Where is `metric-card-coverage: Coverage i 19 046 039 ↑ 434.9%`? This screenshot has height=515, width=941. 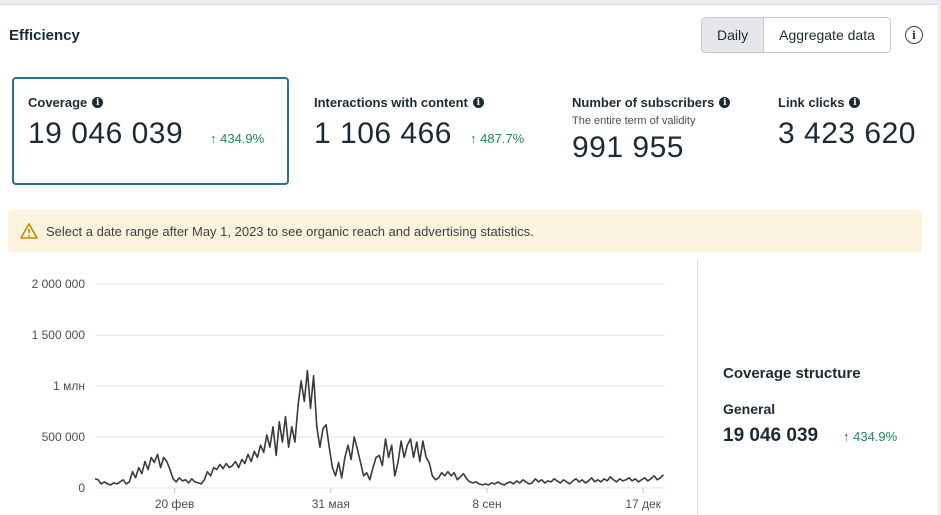
metric-card-coverage: Coverage i 19 046 039 ↑ 434.9% is located at coordinates (150, 131).